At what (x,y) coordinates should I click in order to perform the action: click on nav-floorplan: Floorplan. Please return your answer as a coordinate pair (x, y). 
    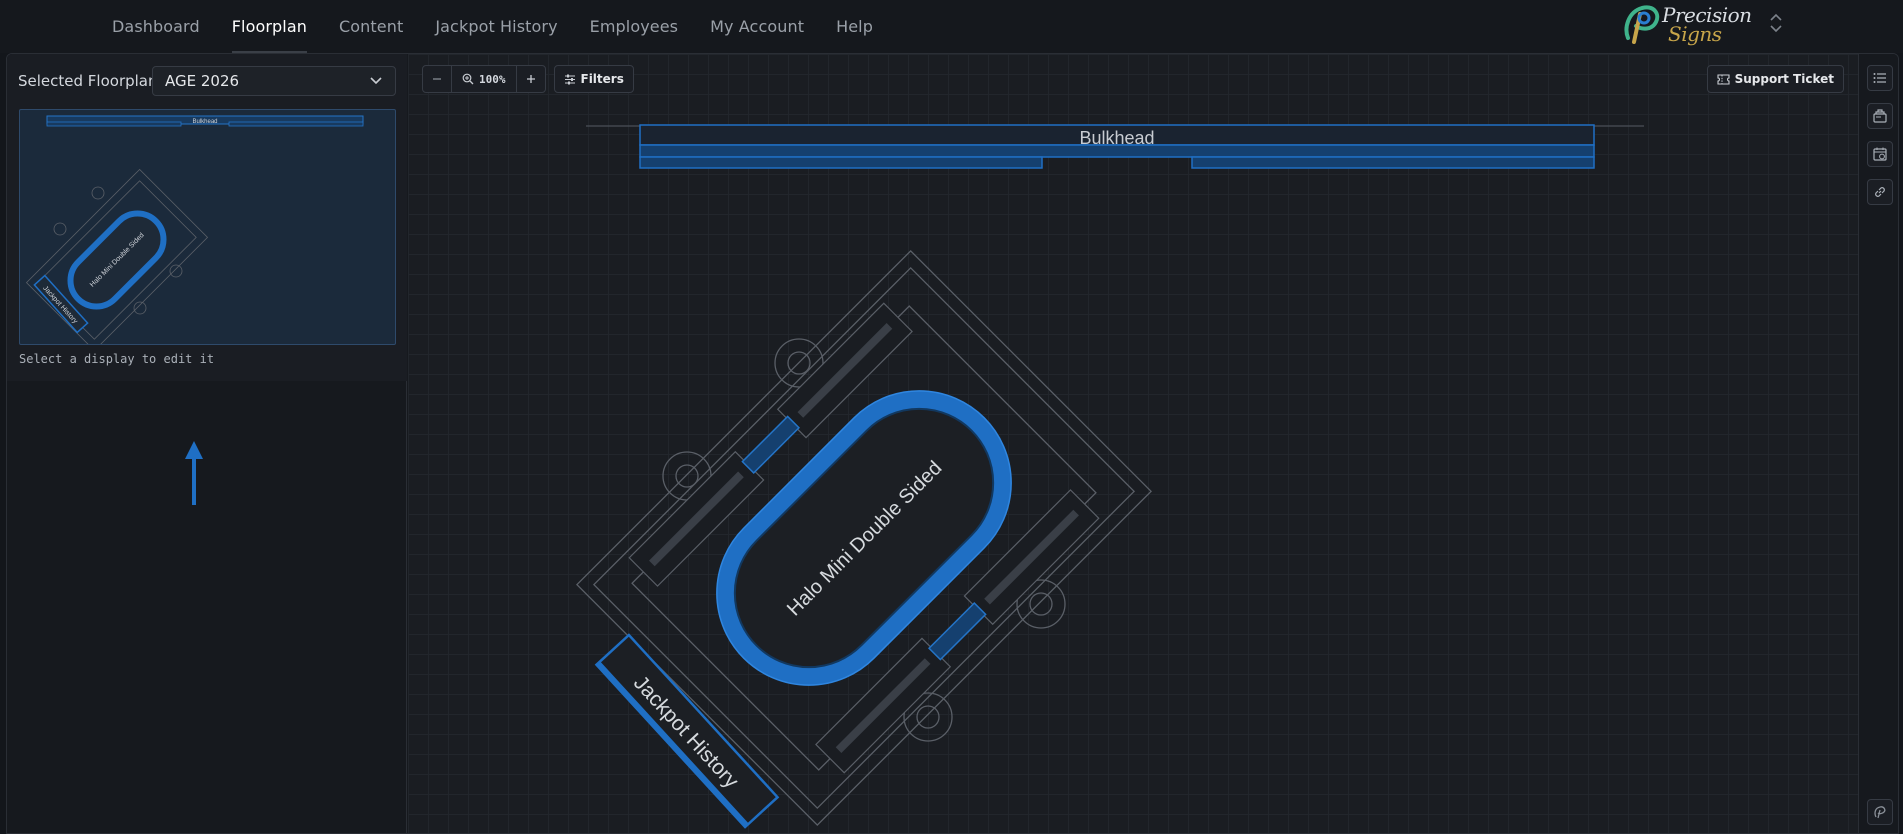
    Looking at the image, I should click on (269, 26).